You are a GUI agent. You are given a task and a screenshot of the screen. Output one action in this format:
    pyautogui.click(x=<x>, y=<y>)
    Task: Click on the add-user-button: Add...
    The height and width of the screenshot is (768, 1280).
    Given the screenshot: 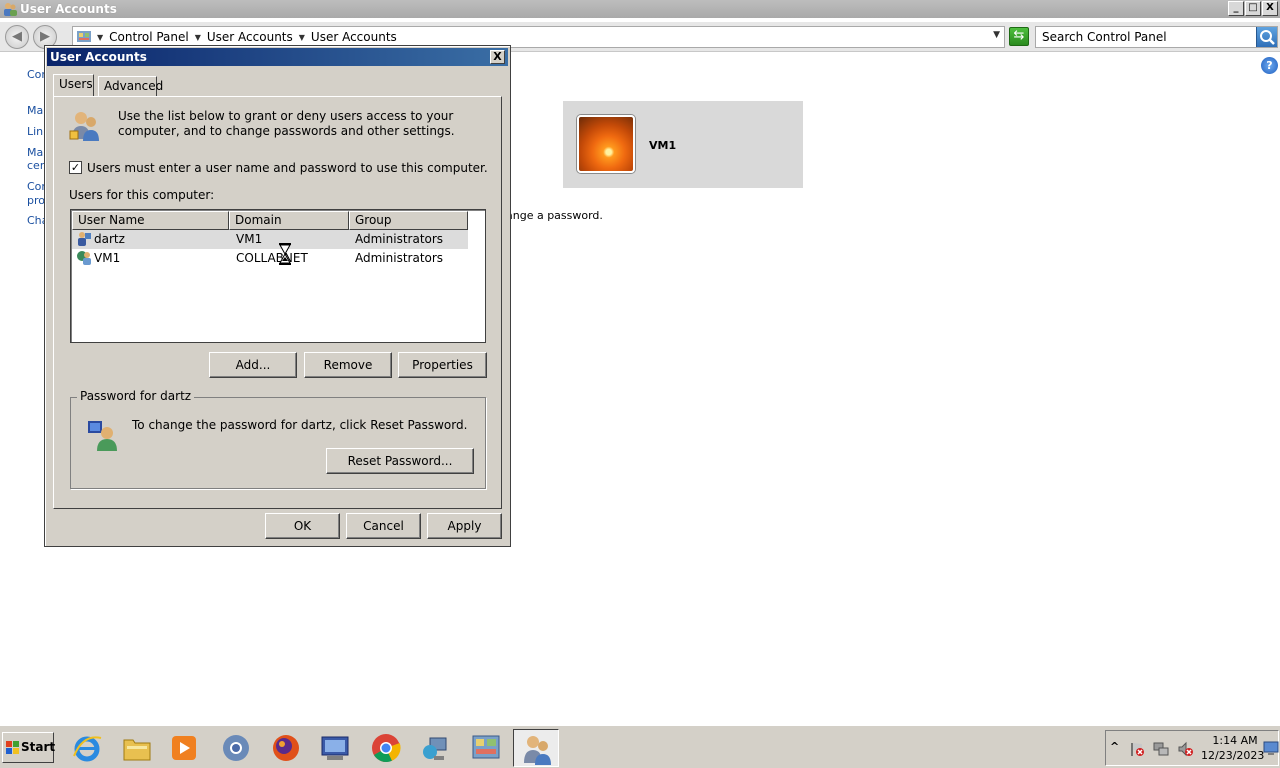 What is the action you would take?
    pyautogui.click(x=253, y=365)
    